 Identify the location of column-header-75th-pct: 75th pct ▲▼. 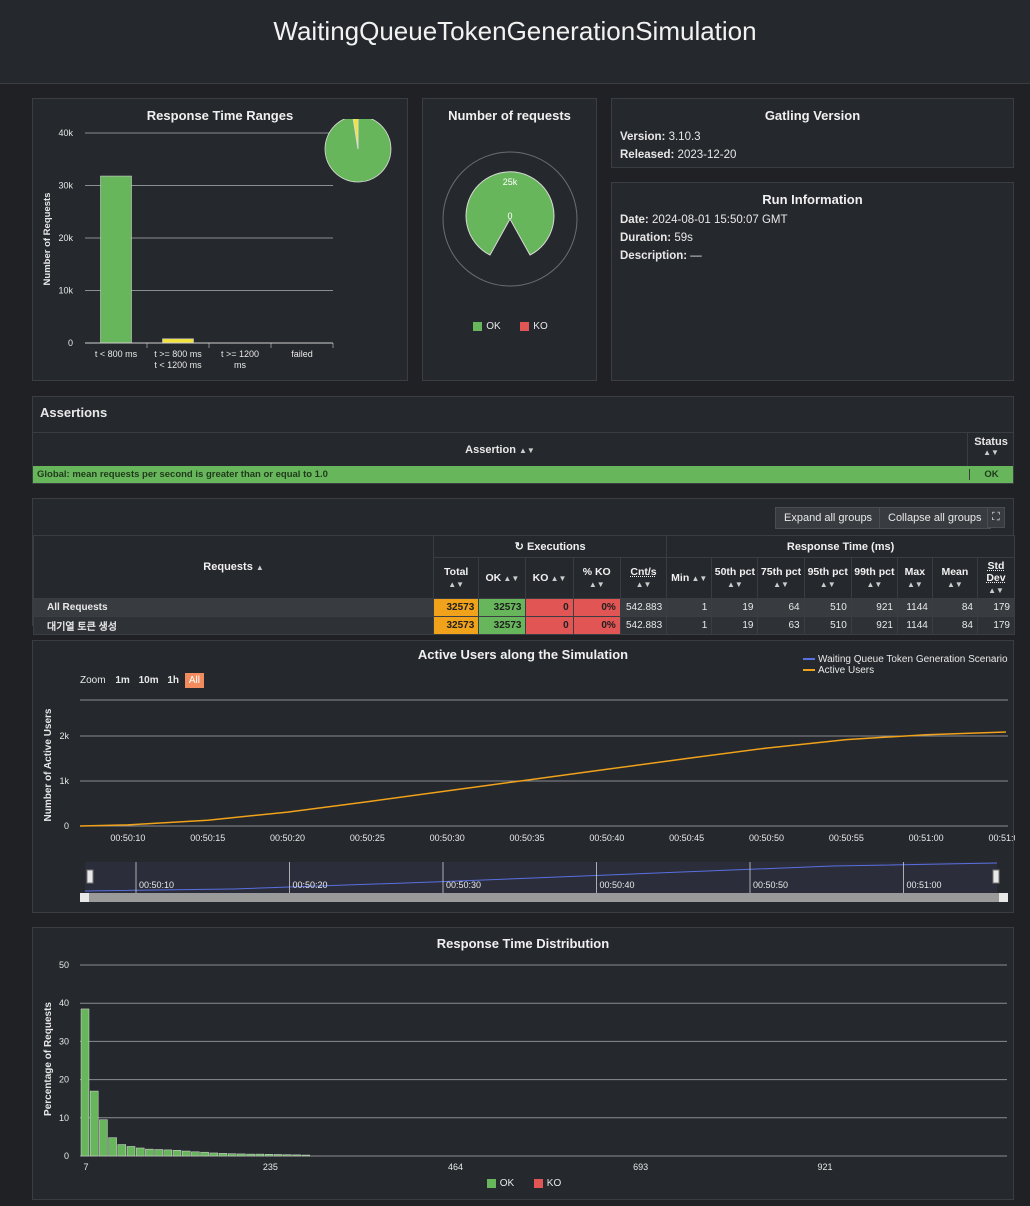
(781, 578).